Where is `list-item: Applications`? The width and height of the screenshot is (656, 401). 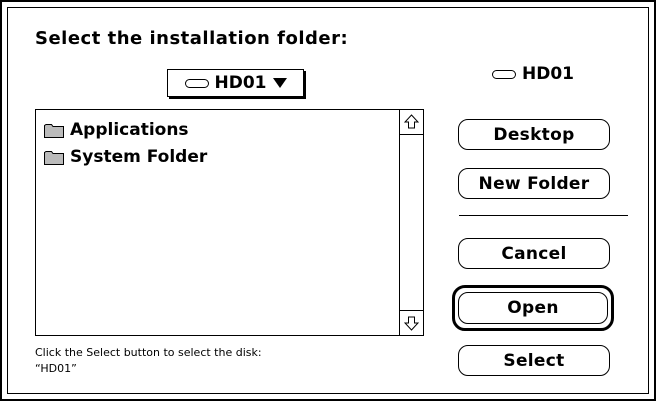 list-item: Applications is located at coordinates (218, 129).